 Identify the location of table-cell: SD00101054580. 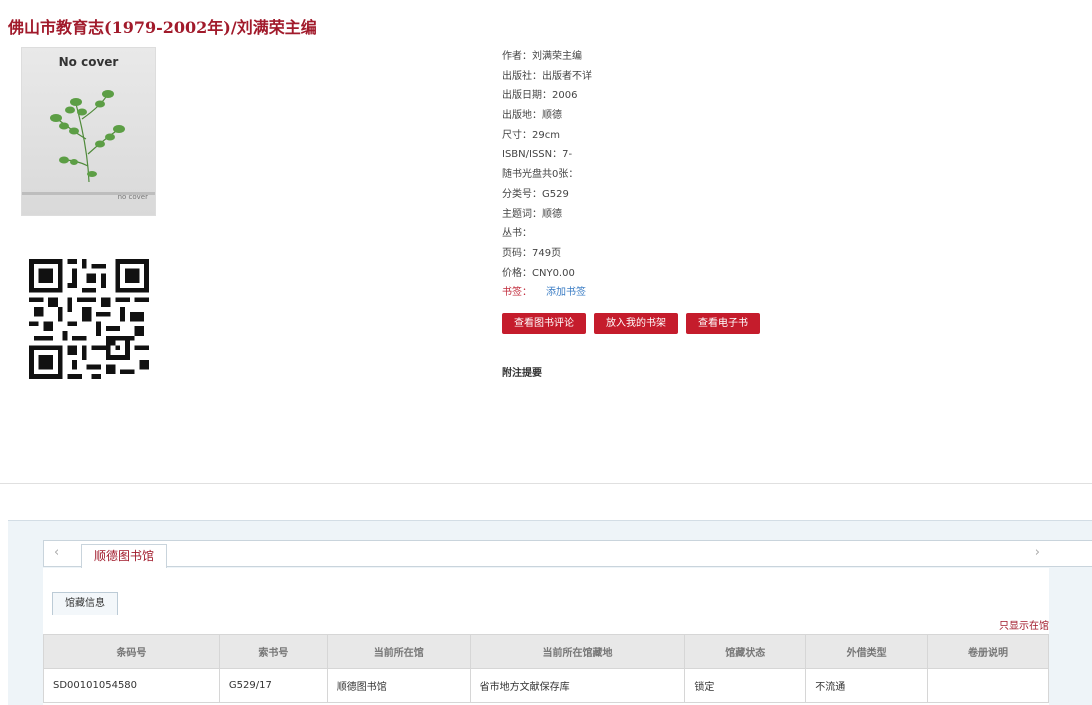
(131, 685).